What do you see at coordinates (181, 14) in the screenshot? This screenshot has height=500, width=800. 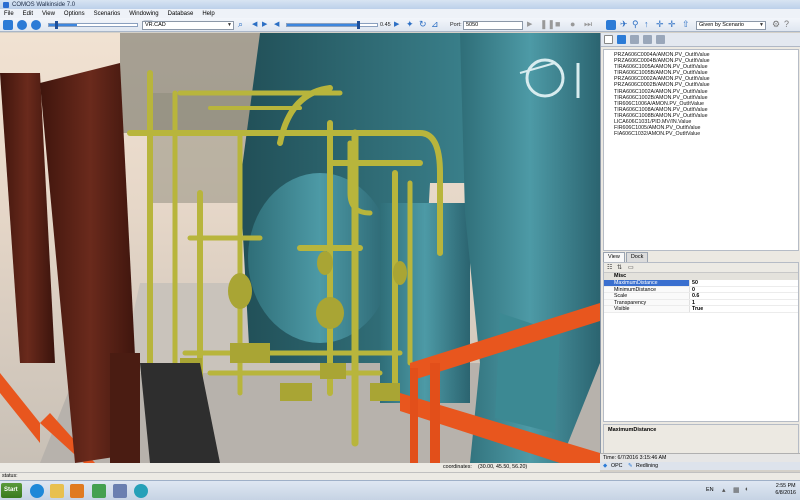 I see `menu-database: Database` at bounding box center [181, 14].